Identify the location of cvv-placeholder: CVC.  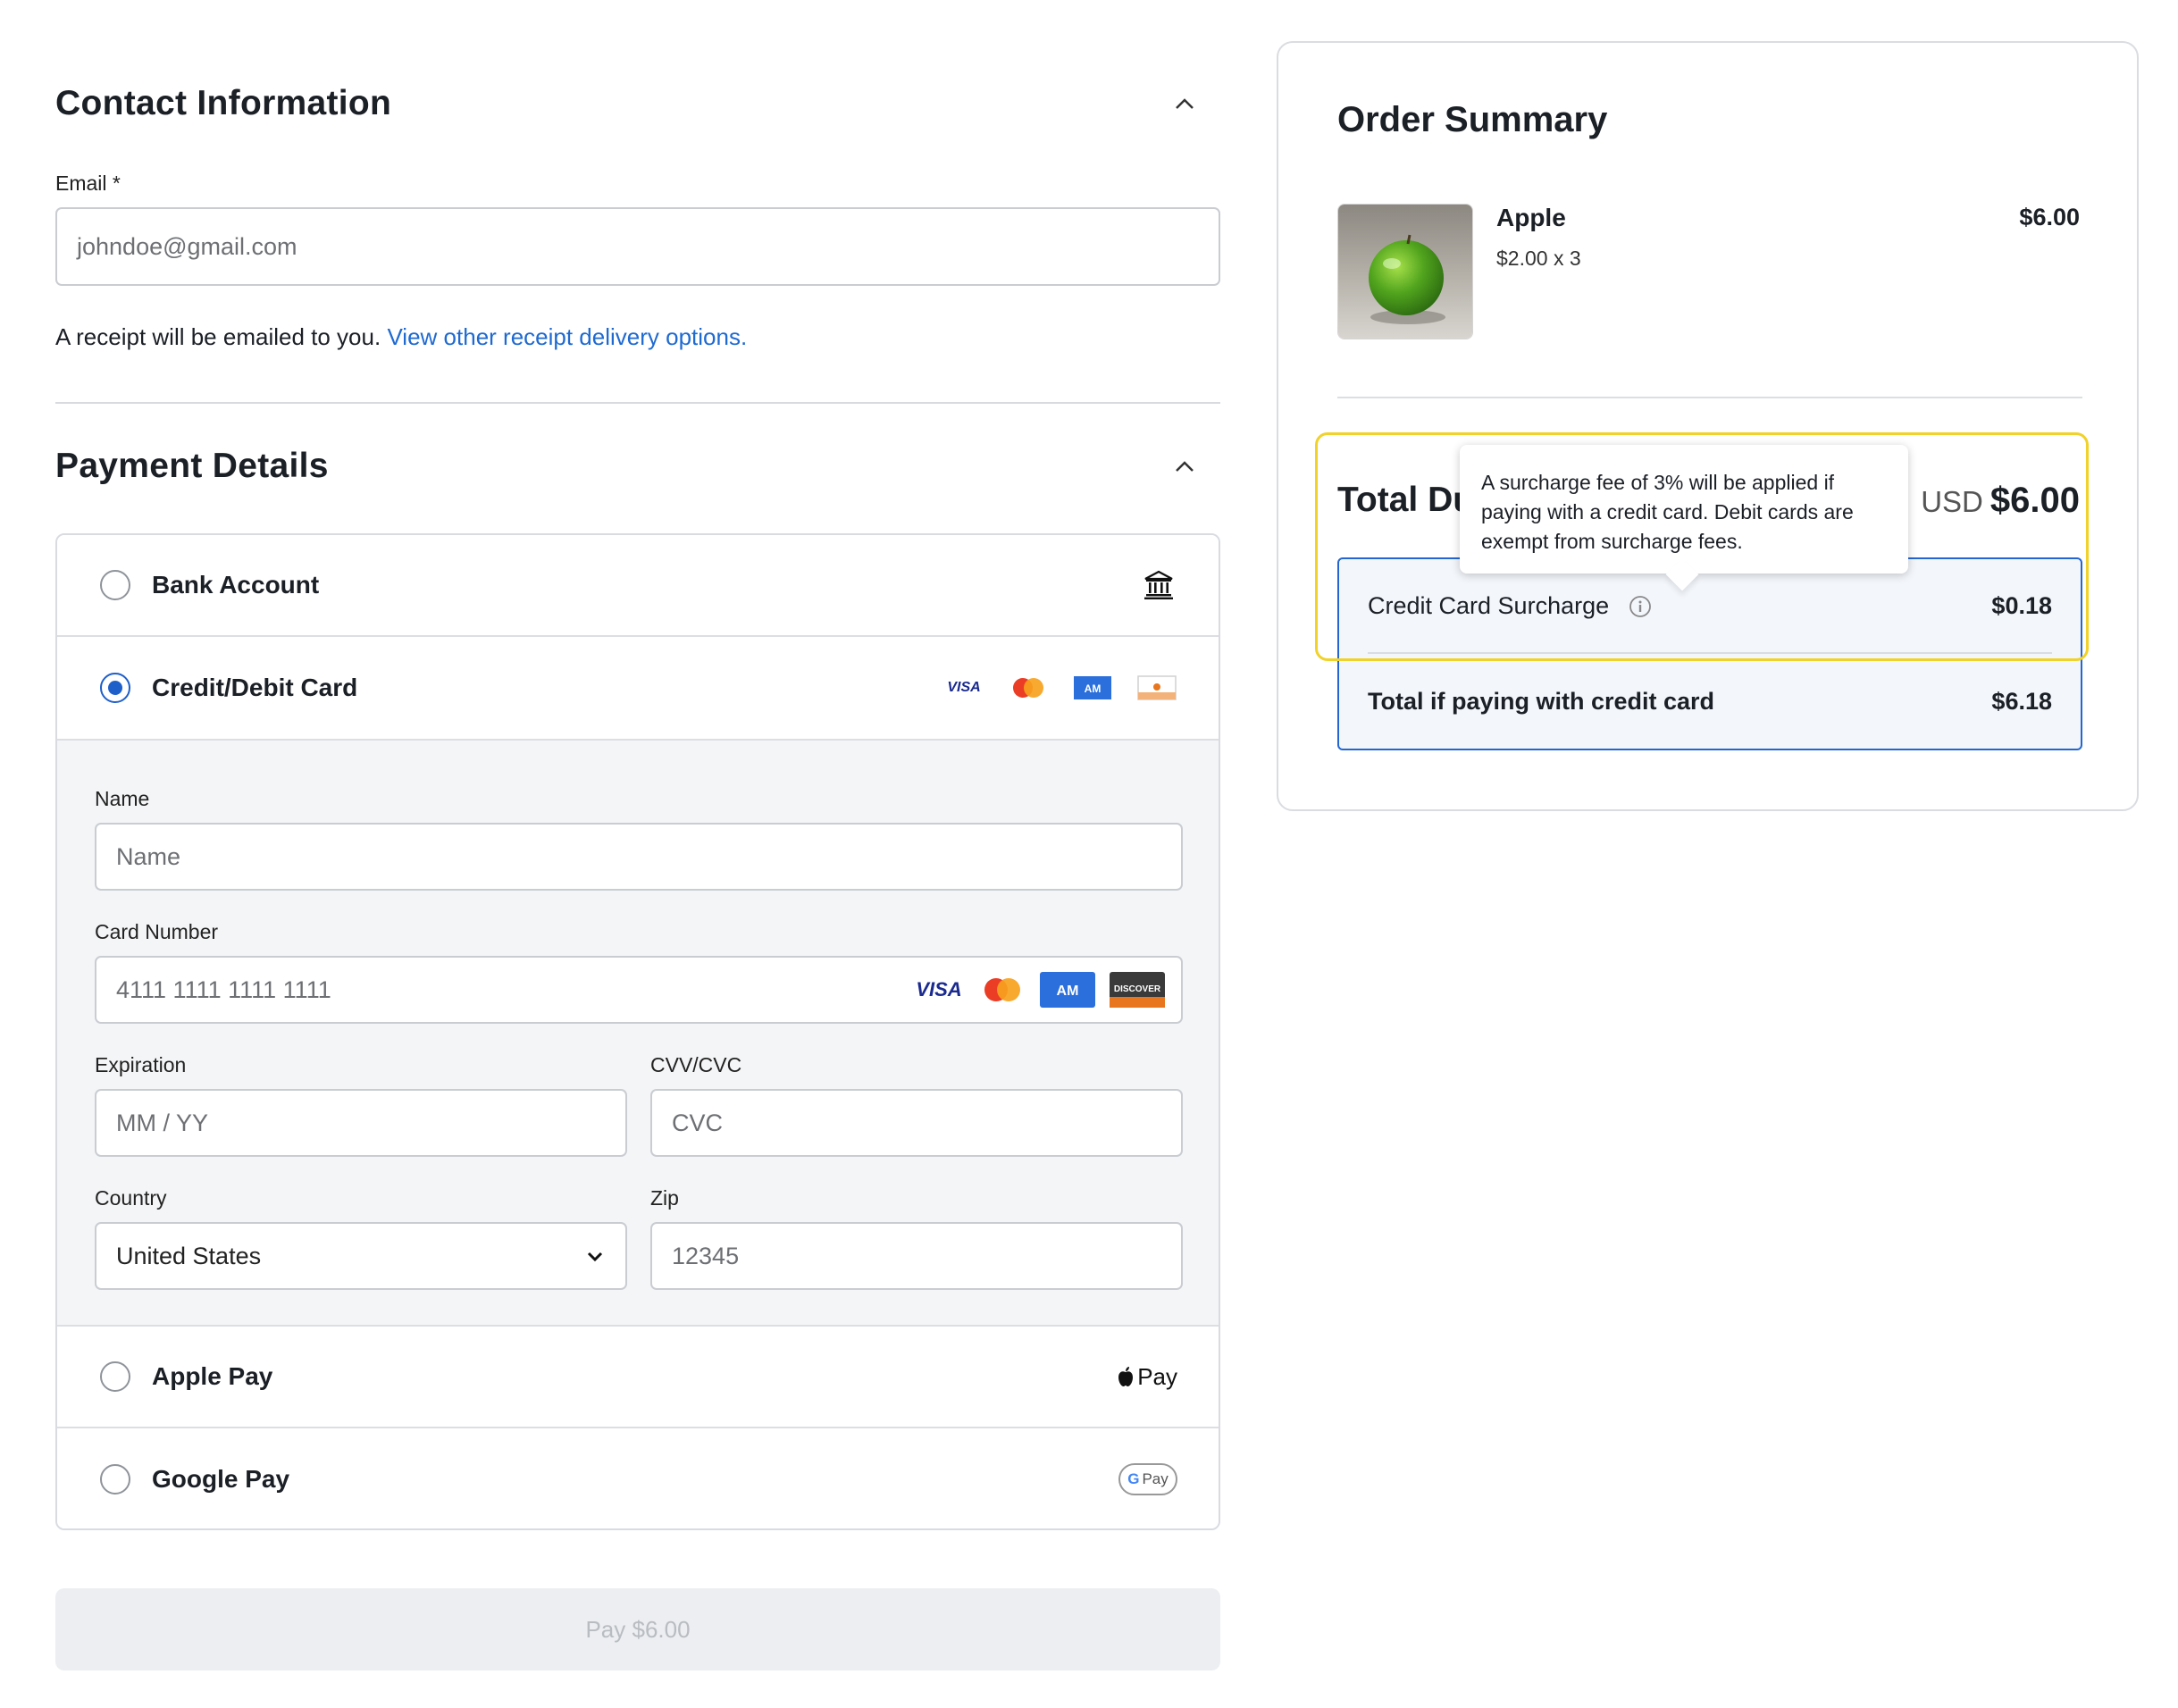
(698, 1122).